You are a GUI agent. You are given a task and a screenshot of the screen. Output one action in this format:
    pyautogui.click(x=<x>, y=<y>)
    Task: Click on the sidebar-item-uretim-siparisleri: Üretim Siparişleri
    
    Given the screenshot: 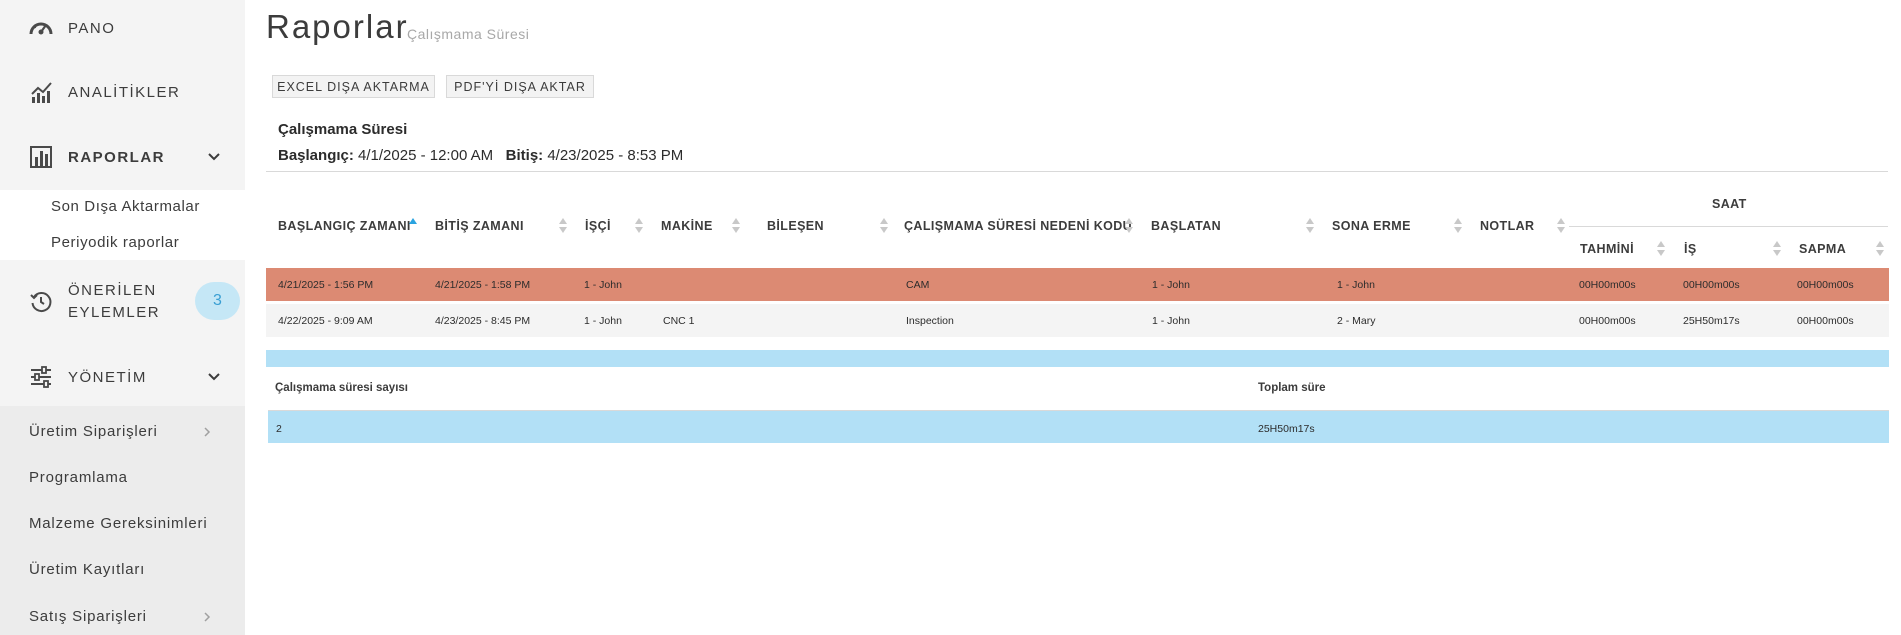 What is the action you would take?
    pyautogui.click(x=134, y=431)
    